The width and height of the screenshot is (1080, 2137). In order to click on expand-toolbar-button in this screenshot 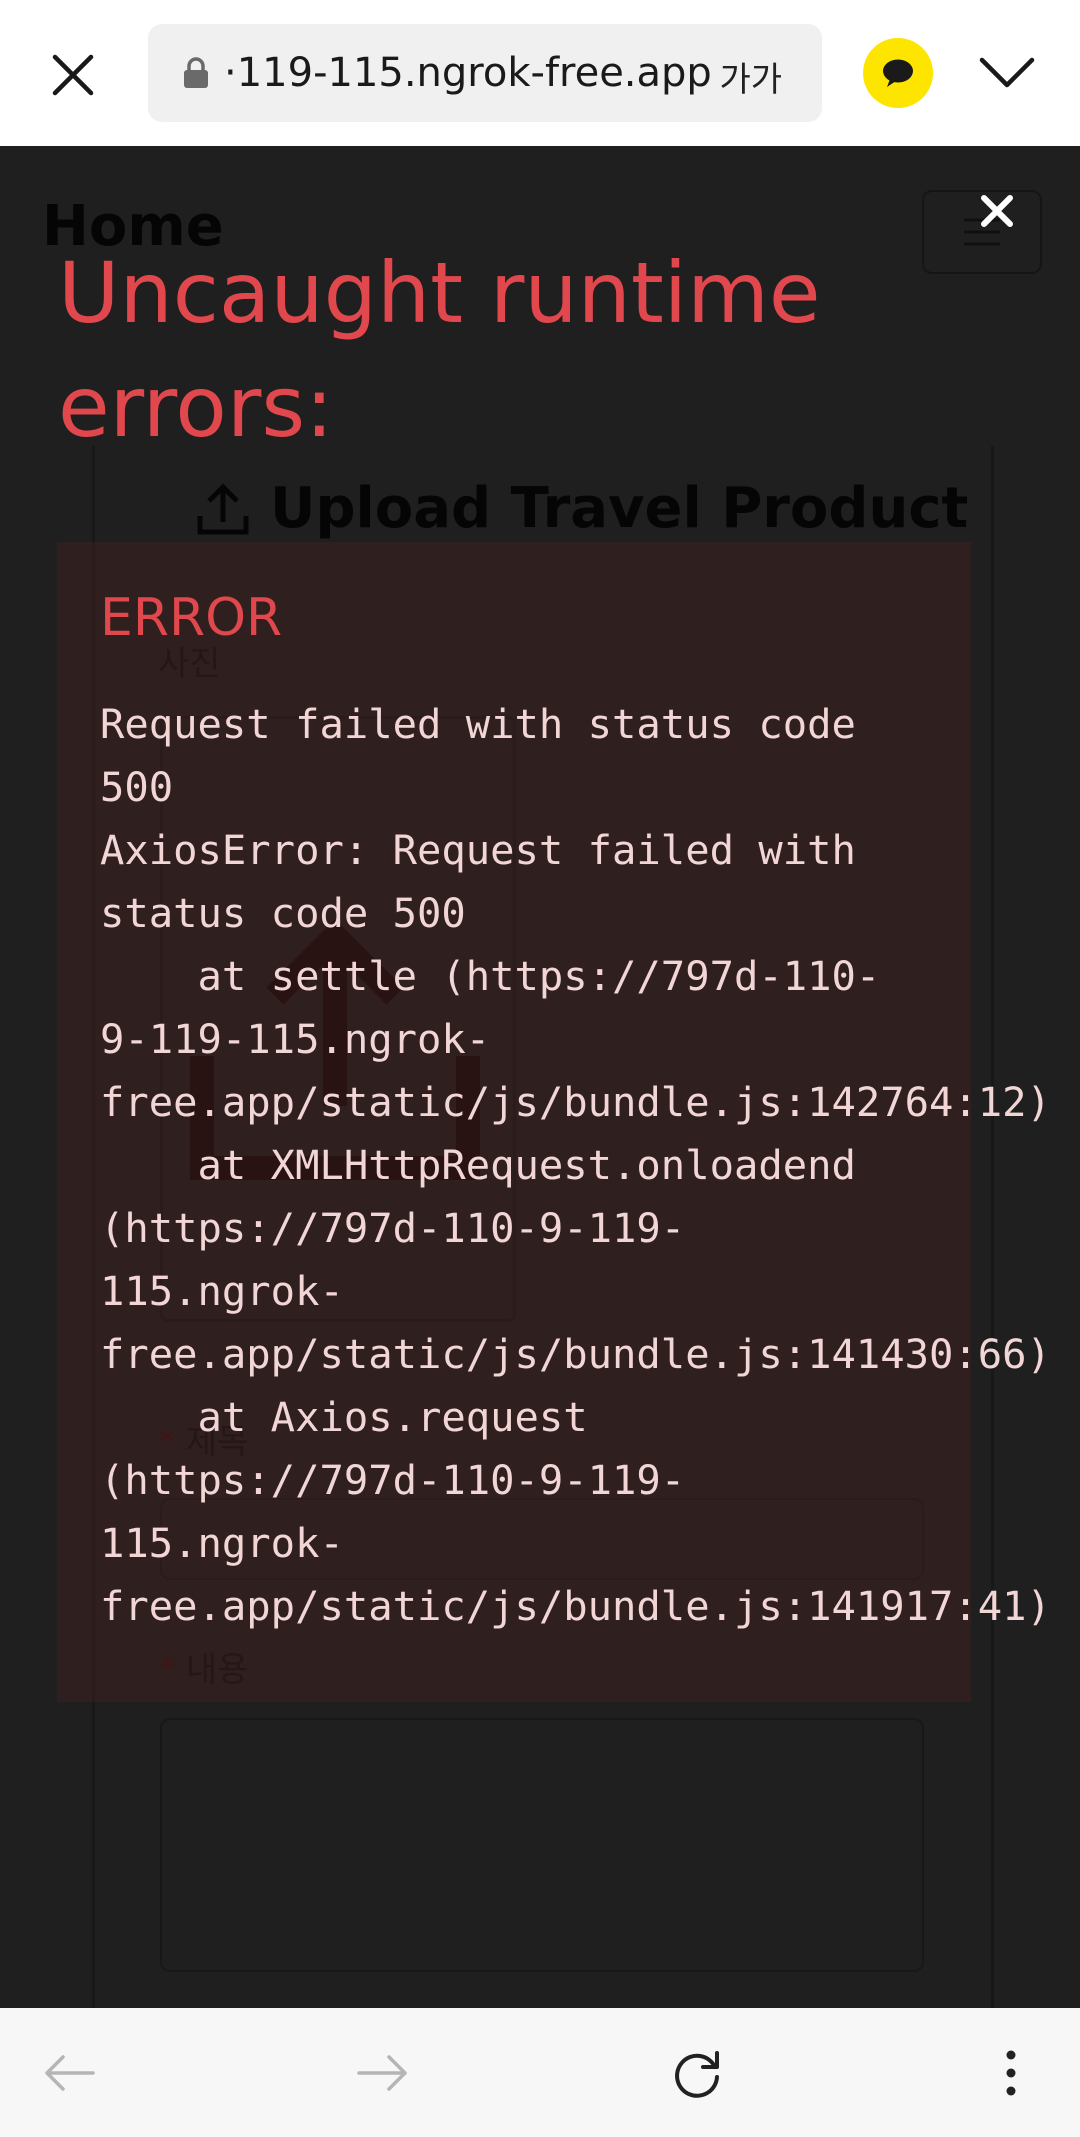, I will do `click(1007, 73)`.